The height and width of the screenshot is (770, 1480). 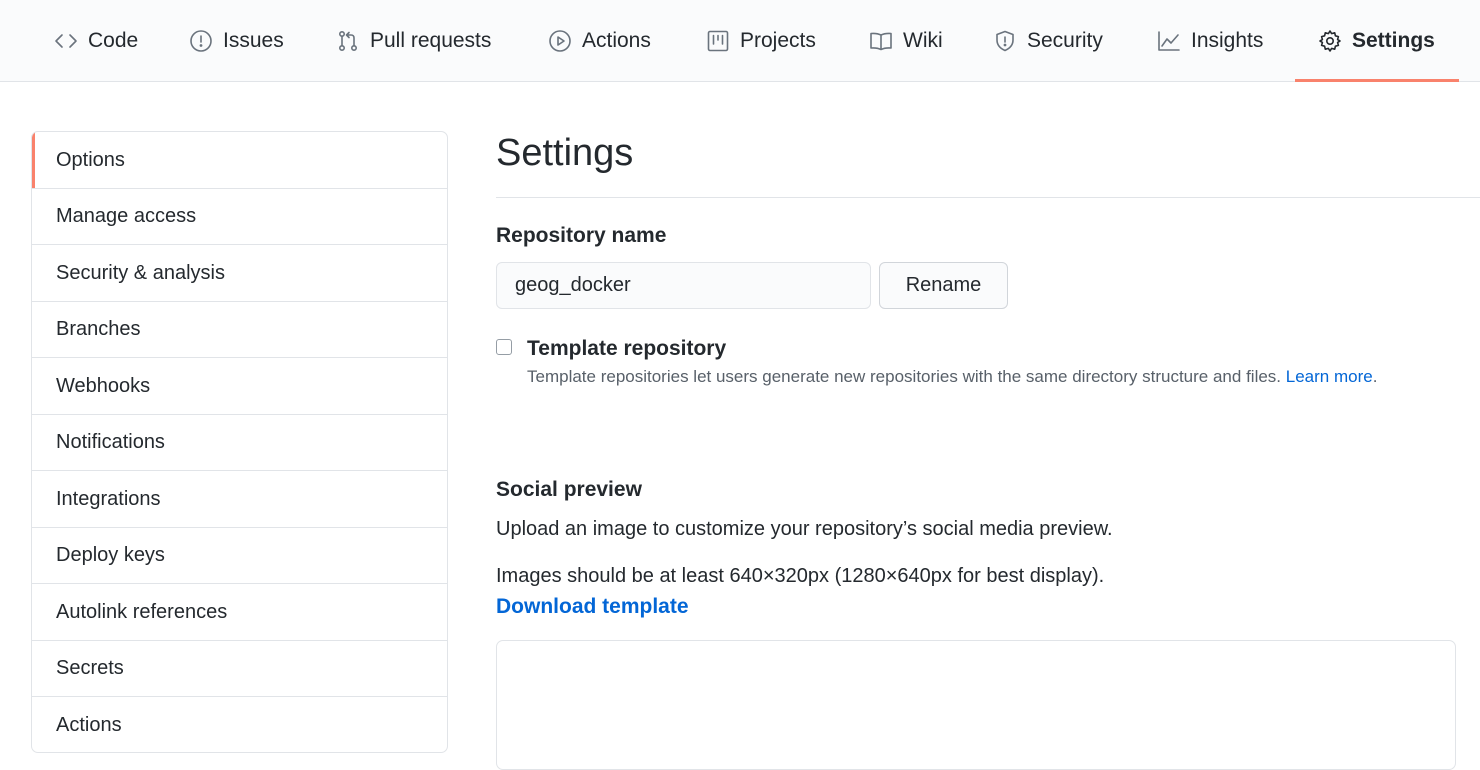 I want to click on book-icon, so click(x=881, y=41).